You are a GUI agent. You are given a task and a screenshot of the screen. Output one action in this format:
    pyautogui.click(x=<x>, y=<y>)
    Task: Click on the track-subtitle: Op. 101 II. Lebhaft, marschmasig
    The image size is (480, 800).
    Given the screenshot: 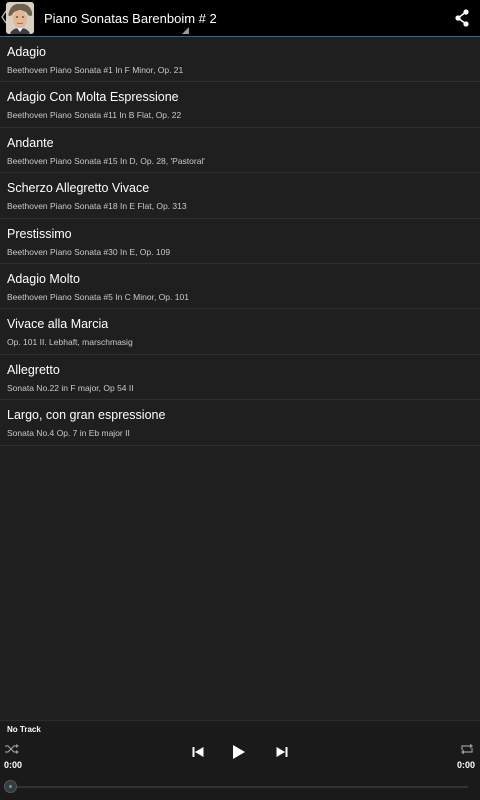 What is the action you would take?
    pyautogui.click(x=70, y=342)
    